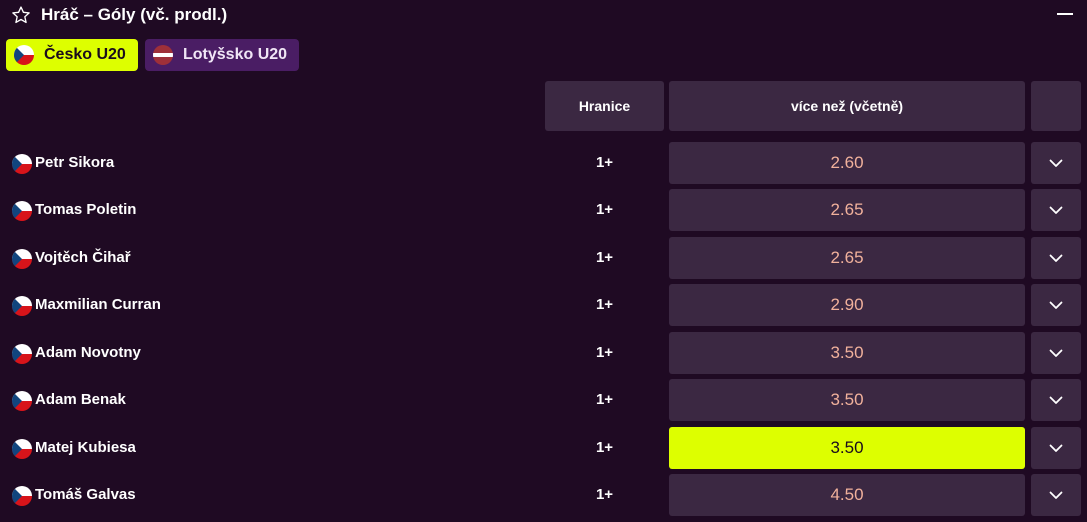 Image resolution: width=1087 pixels, height=522 pixels. I want to click on latvia-flag-icon, so click(163, 55).